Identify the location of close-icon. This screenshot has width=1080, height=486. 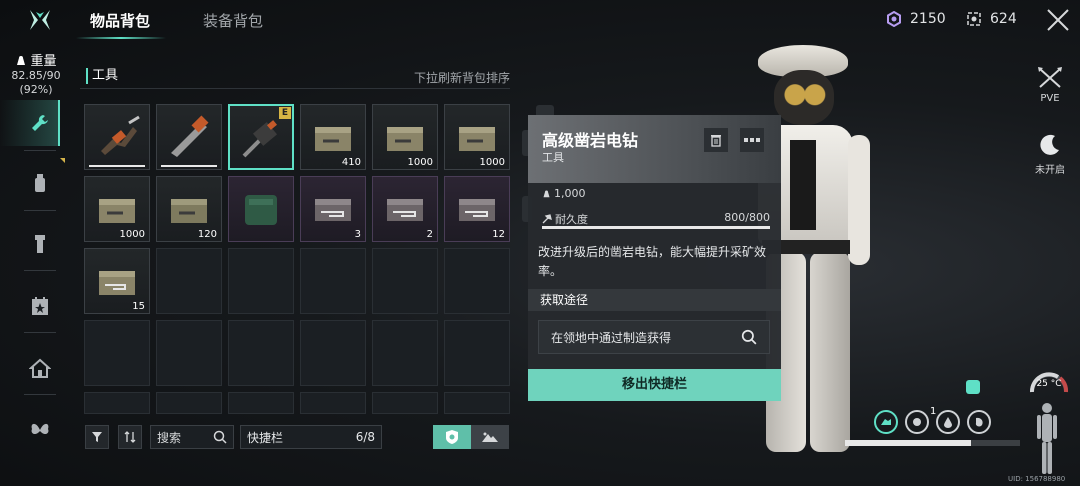
(1058, 20).